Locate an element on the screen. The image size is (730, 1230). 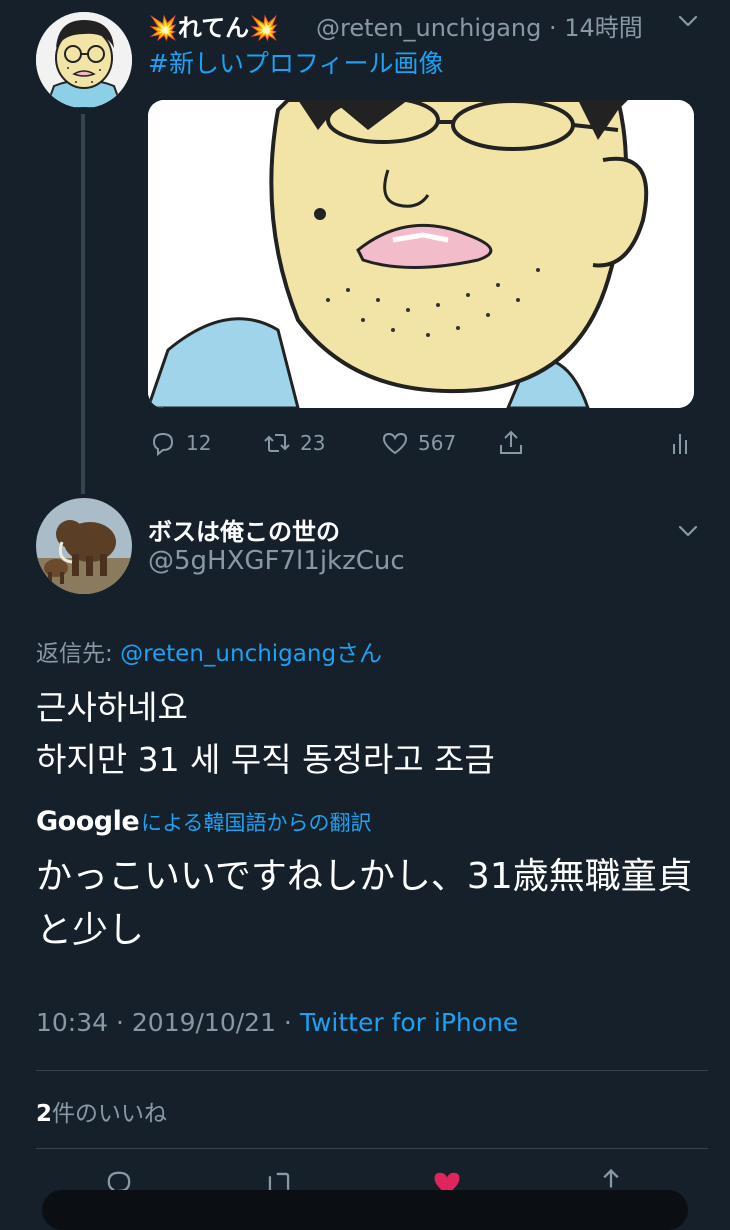
like-count: 567 is located at coordinates (437, 443).